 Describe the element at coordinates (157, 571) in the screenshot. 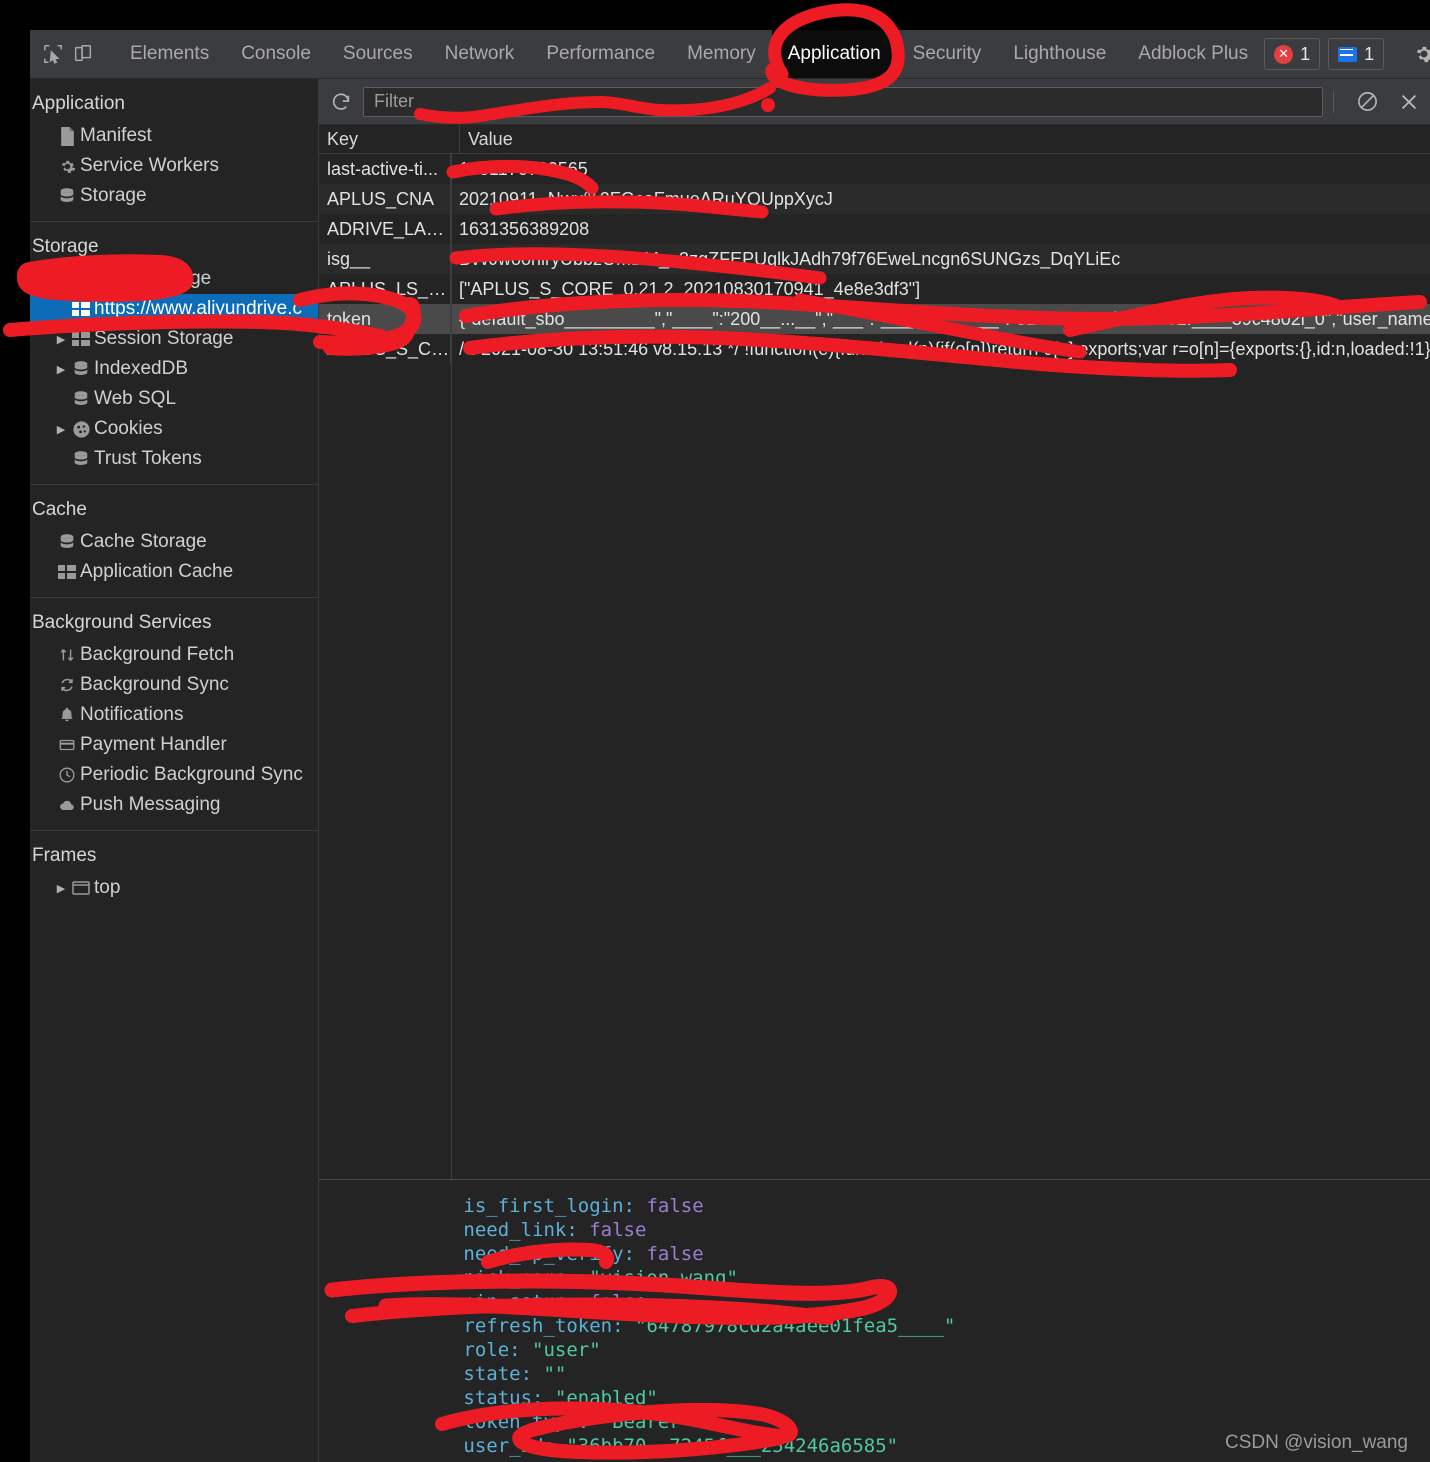

I see `sidebar-item-label: Application Cache` at that location.